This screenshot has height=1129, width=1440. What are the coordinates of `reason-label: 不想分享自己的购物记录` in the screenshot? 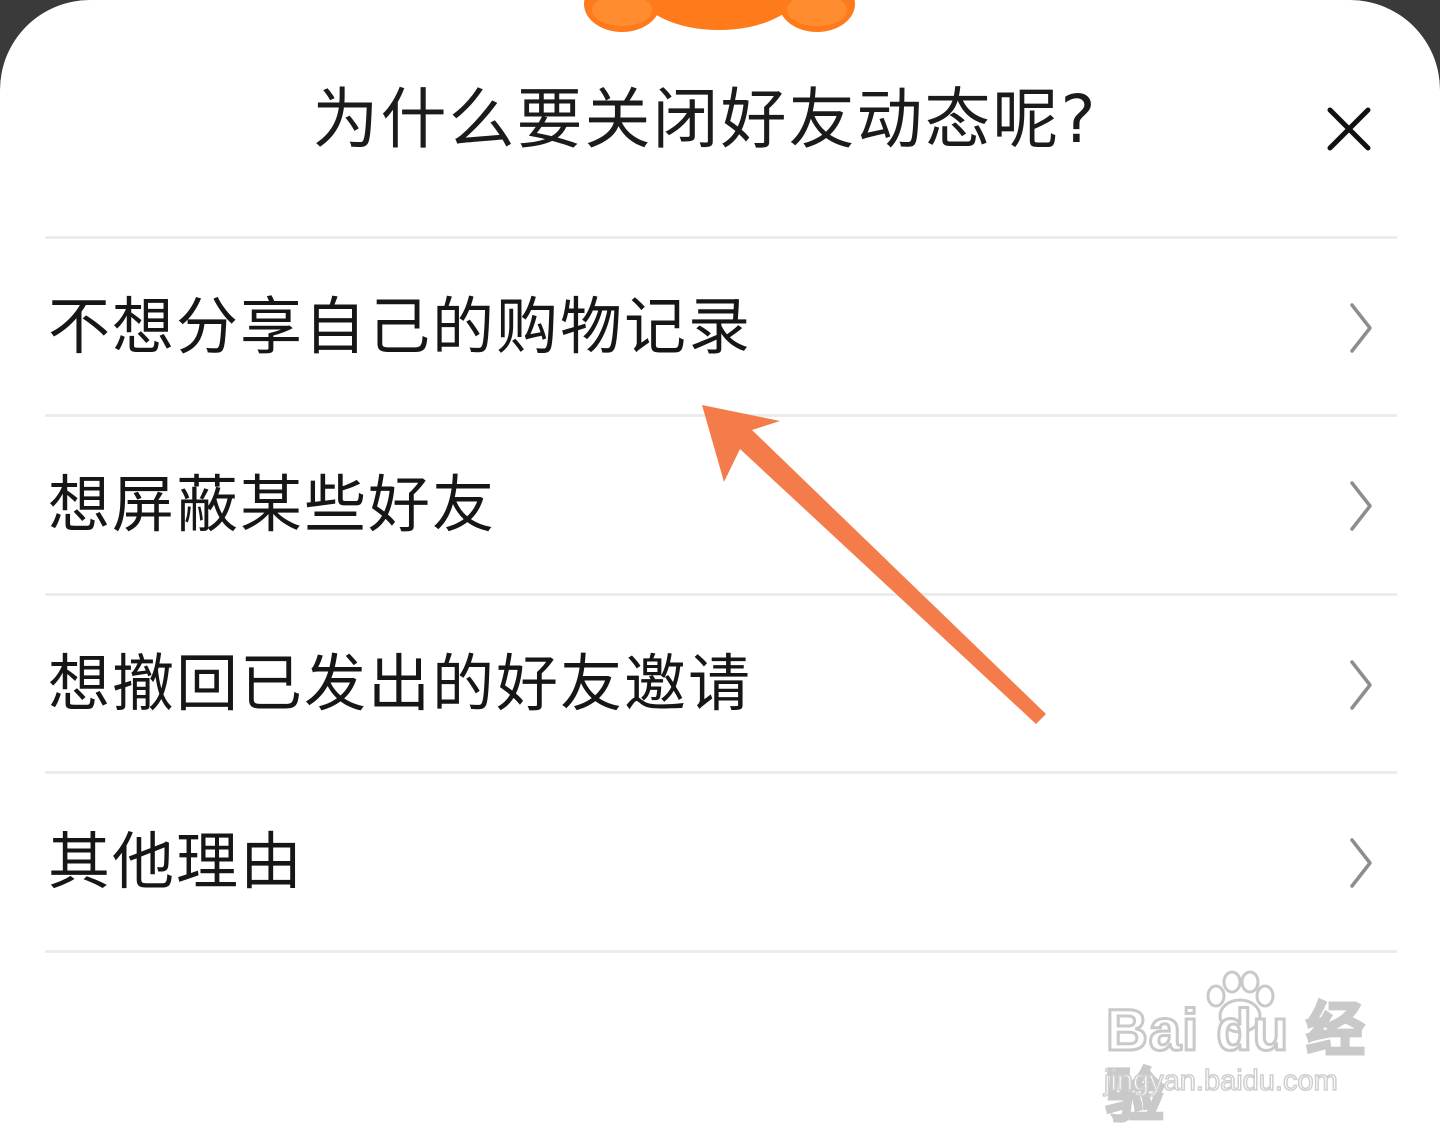 It's located at (400, 326).